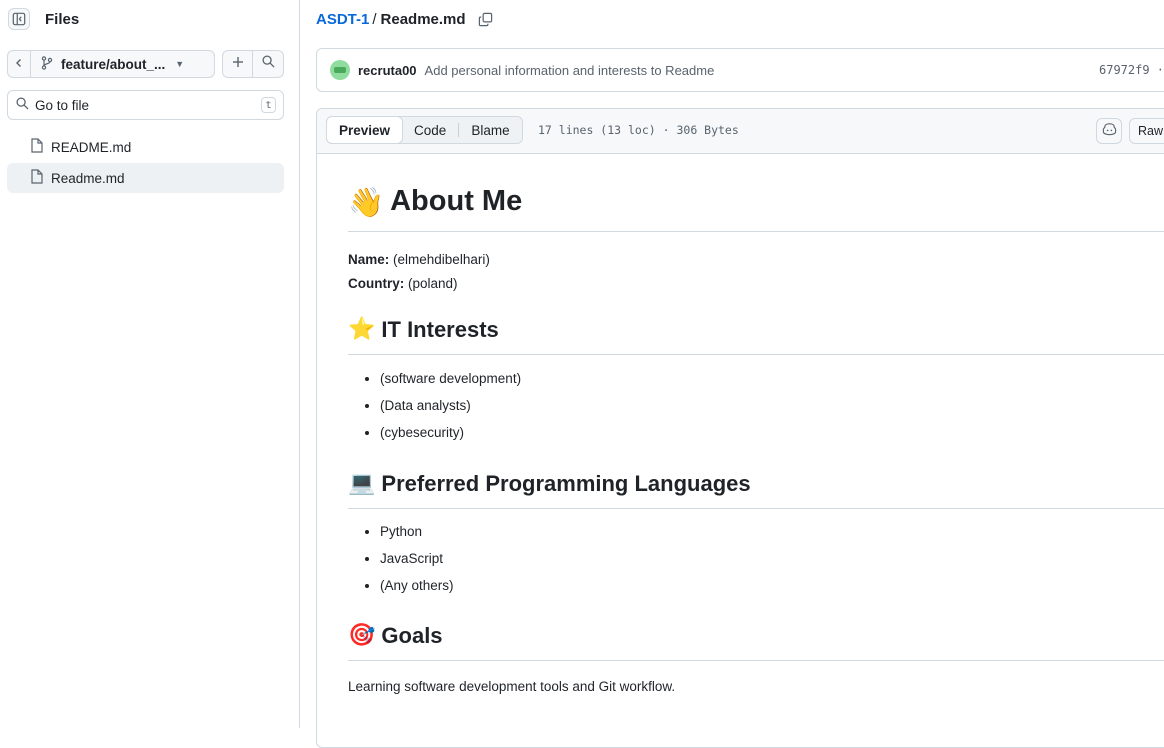 The height and width of the screenshot is (748, 1164). What do you see at coordinates (1131, 70) in the screenshot?
I see `commit-sha: 67972f9 ·` at bounding box center [1131, 70].